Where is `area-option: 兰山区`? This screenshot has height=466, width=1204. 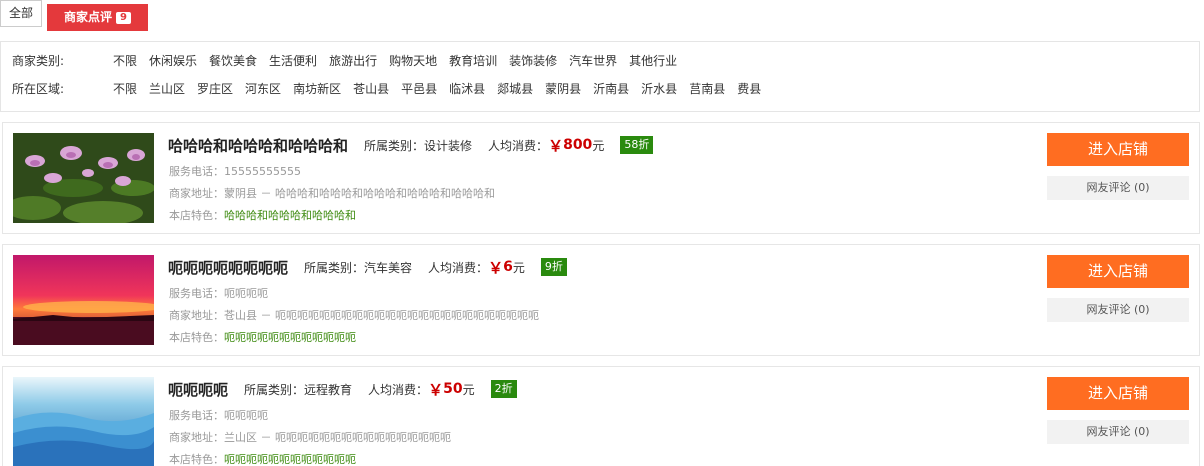
area-option: 兰山区 is located at coordinates (167, 89).